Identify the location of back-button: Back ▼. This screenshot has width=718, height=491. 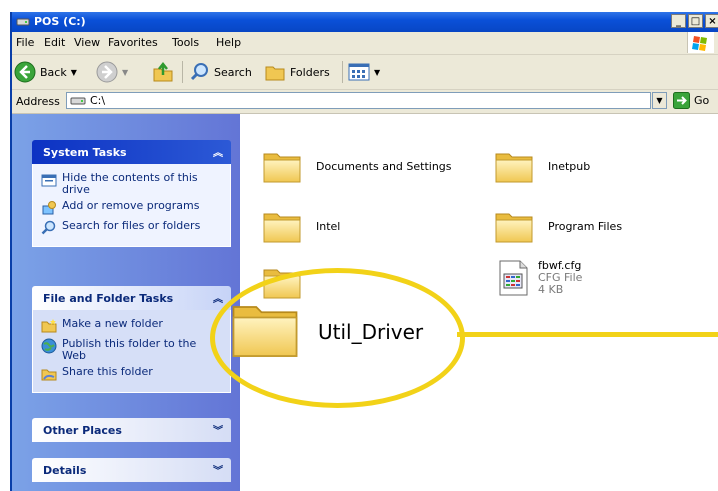
(45, 72).